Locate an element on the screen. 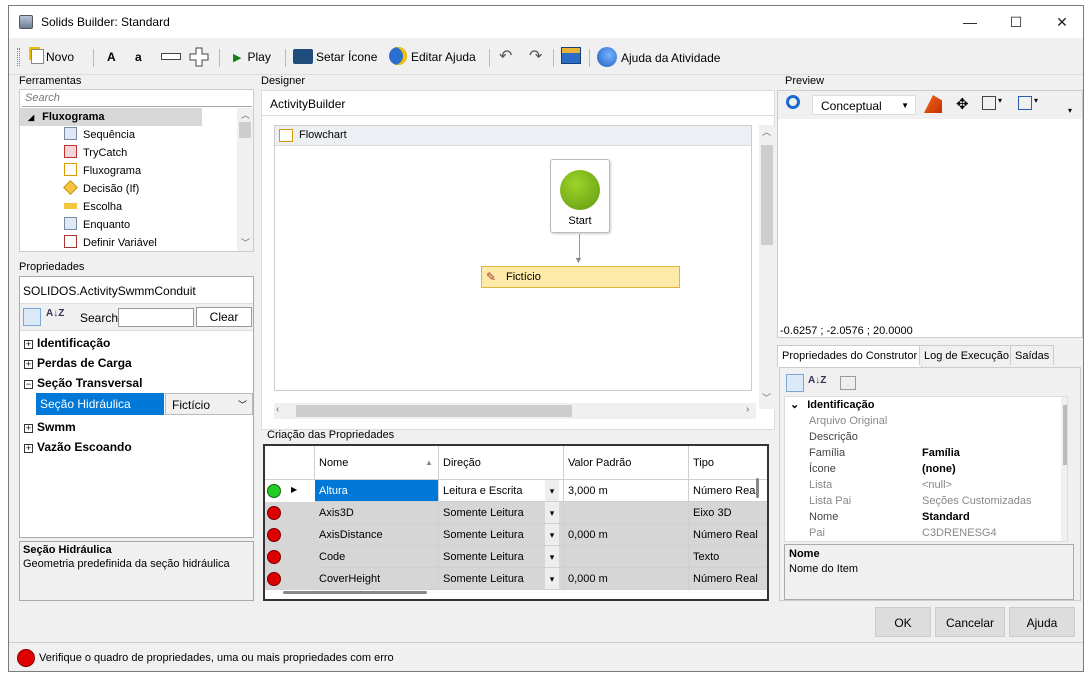 Image resolution: width=1092 pixels, height=678 pixels. view-cube-icon is located at coordinates (989, 103).